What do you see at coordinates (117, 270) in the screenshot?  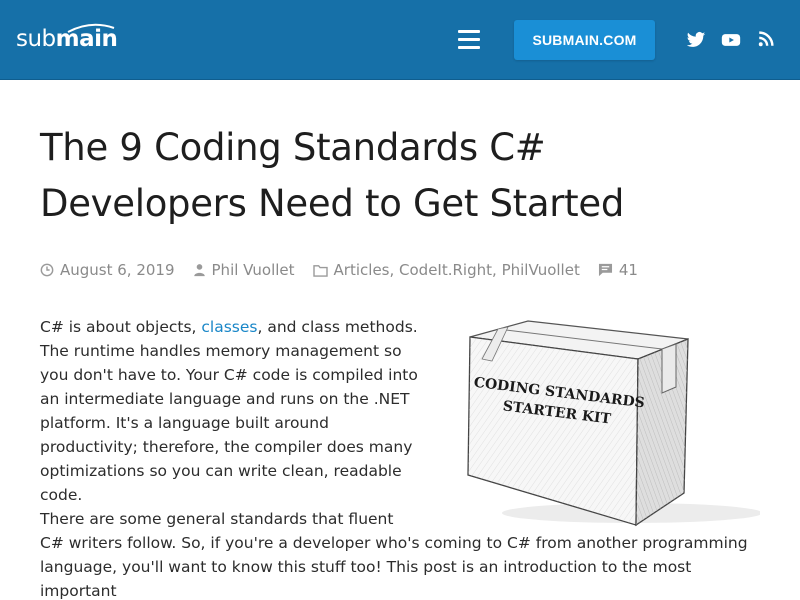 I see `post-date-text: August 6, 2019` at bounding box center [117, 270].